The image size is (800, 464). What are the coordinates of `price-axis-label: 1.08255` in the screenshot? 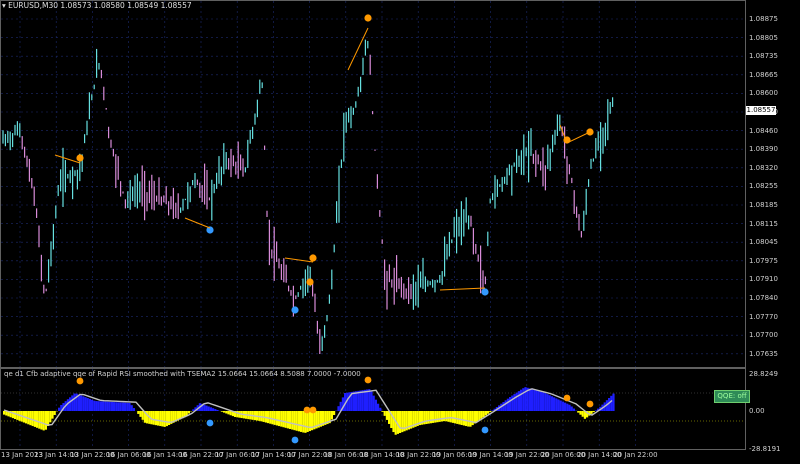 It's located at (763, 186).